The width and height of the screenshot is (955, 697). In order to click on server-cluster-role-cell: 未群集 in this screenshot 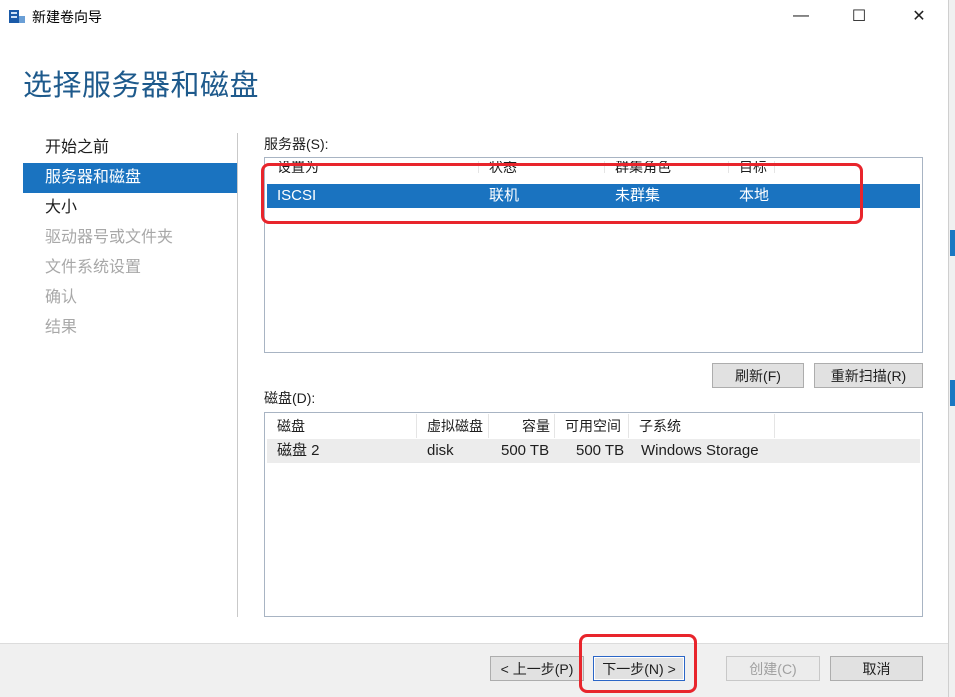, I will do `click(638, 195)`.